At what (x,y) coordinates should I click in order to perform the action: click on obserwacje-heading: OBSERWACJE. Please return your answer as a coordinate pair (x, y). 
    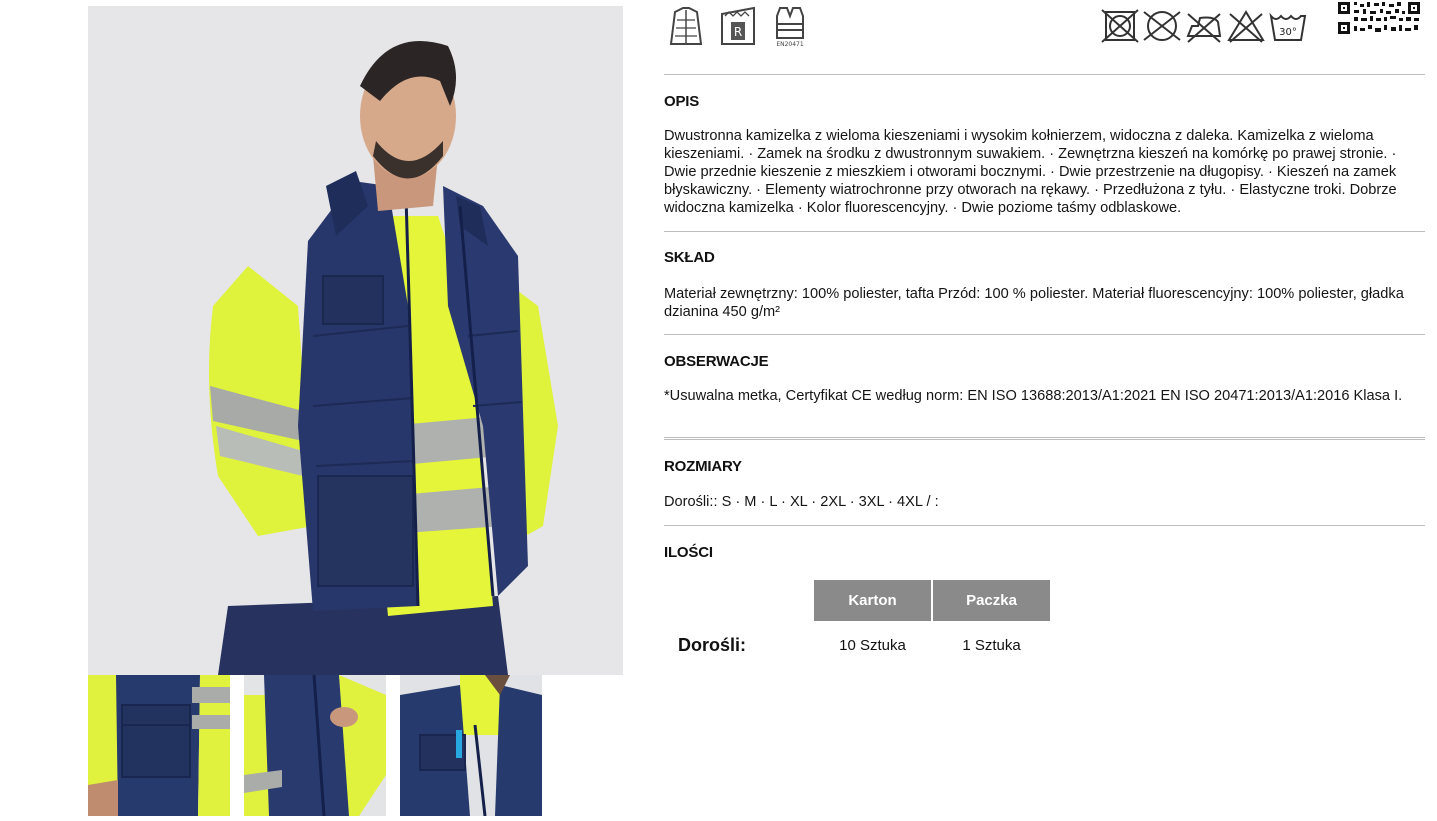
    Looking at the image, I should click on (716, 361).